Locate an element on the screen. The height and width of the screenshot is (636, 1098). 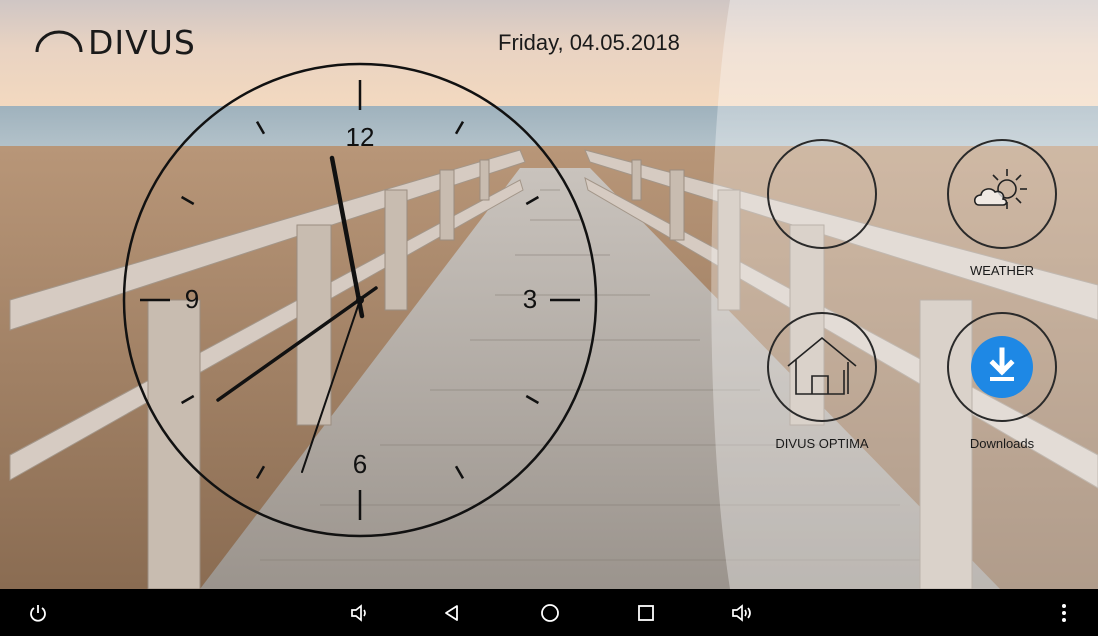
clock-hour-hand is located at coordinates (297, 344).